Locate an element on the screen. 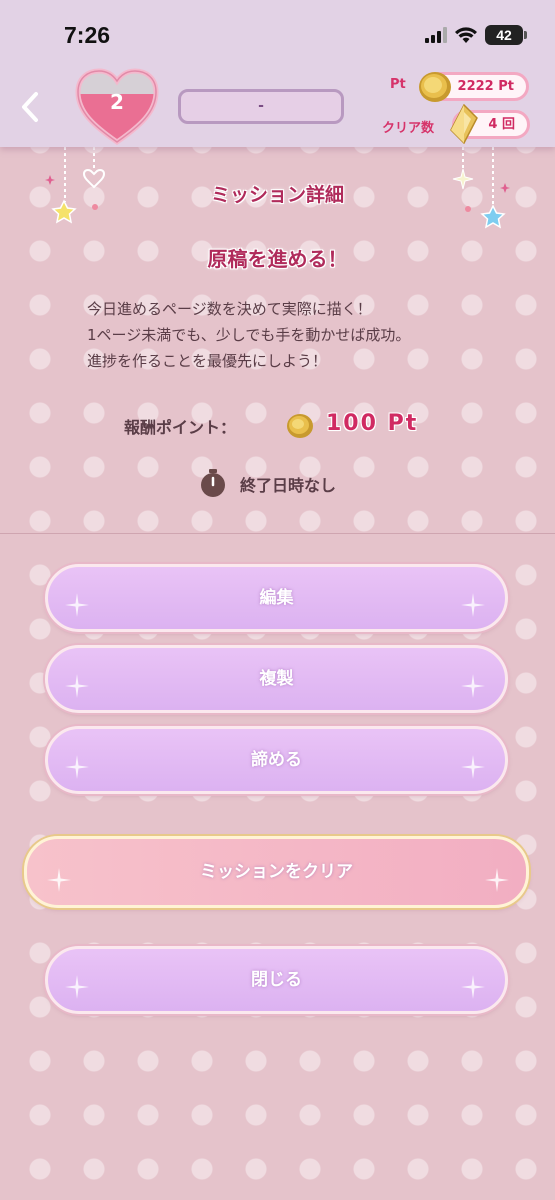  duplicate-button-label: 複製 is located at coordinates (276, 679).